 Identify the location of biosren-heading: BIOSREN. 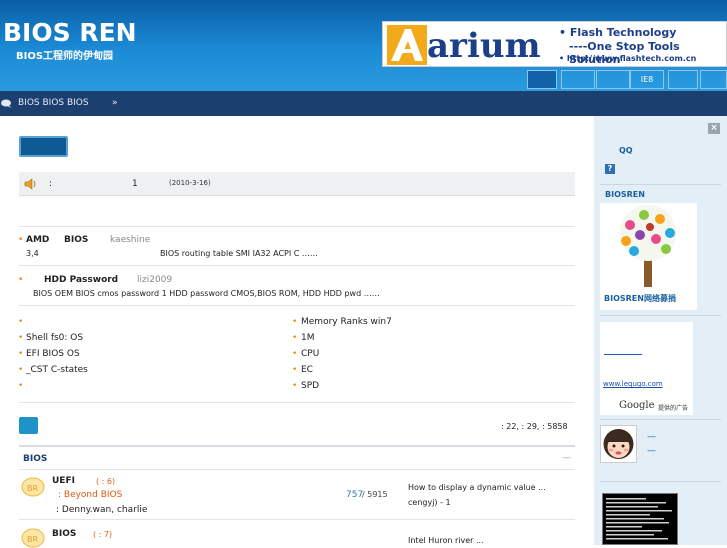
(625, 194).